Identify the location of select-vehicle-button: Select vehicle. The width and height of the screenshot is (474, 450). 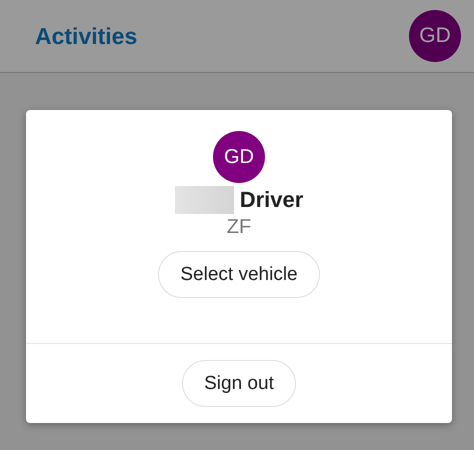
(239, 274).